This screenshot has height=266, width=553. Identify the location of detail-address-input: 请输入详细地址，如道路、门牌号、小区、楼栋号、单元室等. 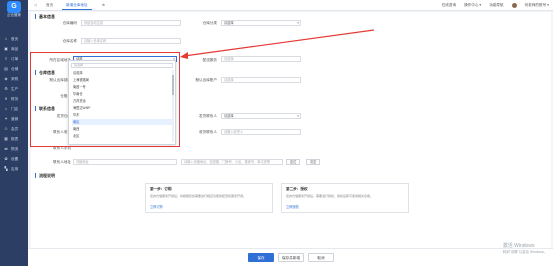
(232, 162).